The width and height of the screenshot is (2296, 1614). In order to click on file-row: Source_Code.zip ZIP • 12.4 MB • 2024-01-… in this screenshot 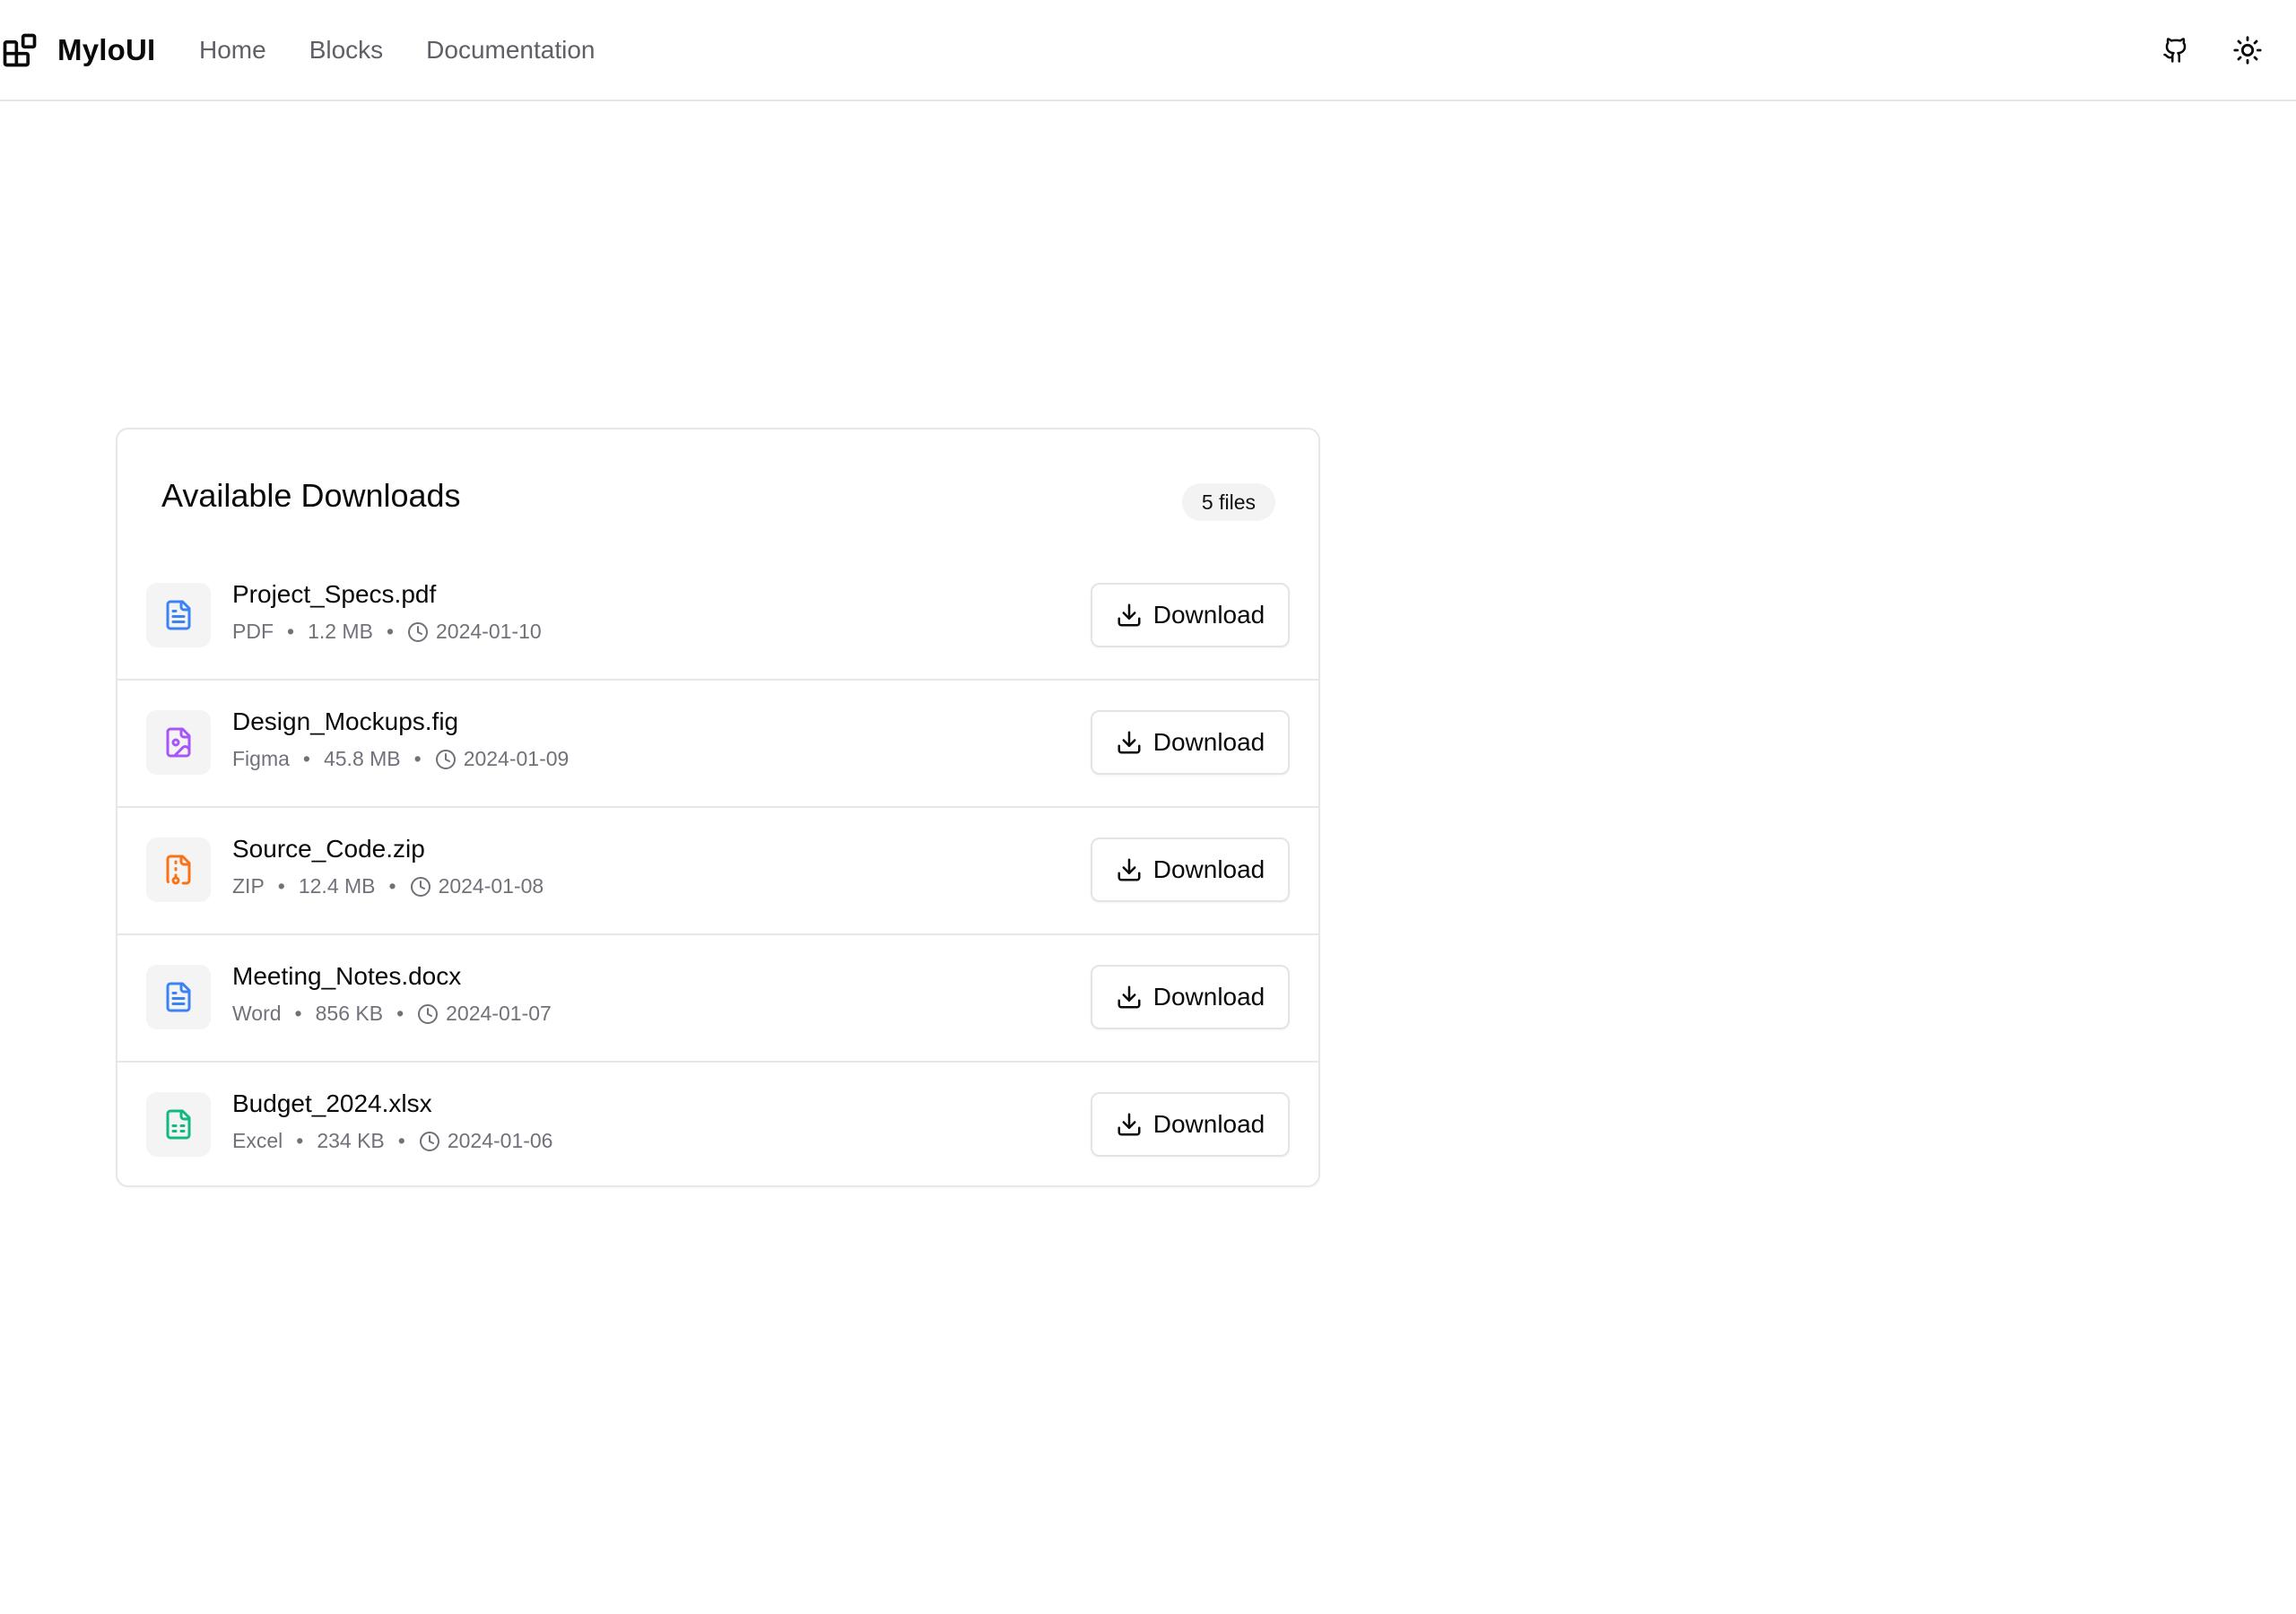, I will do `click(717, 871)`.